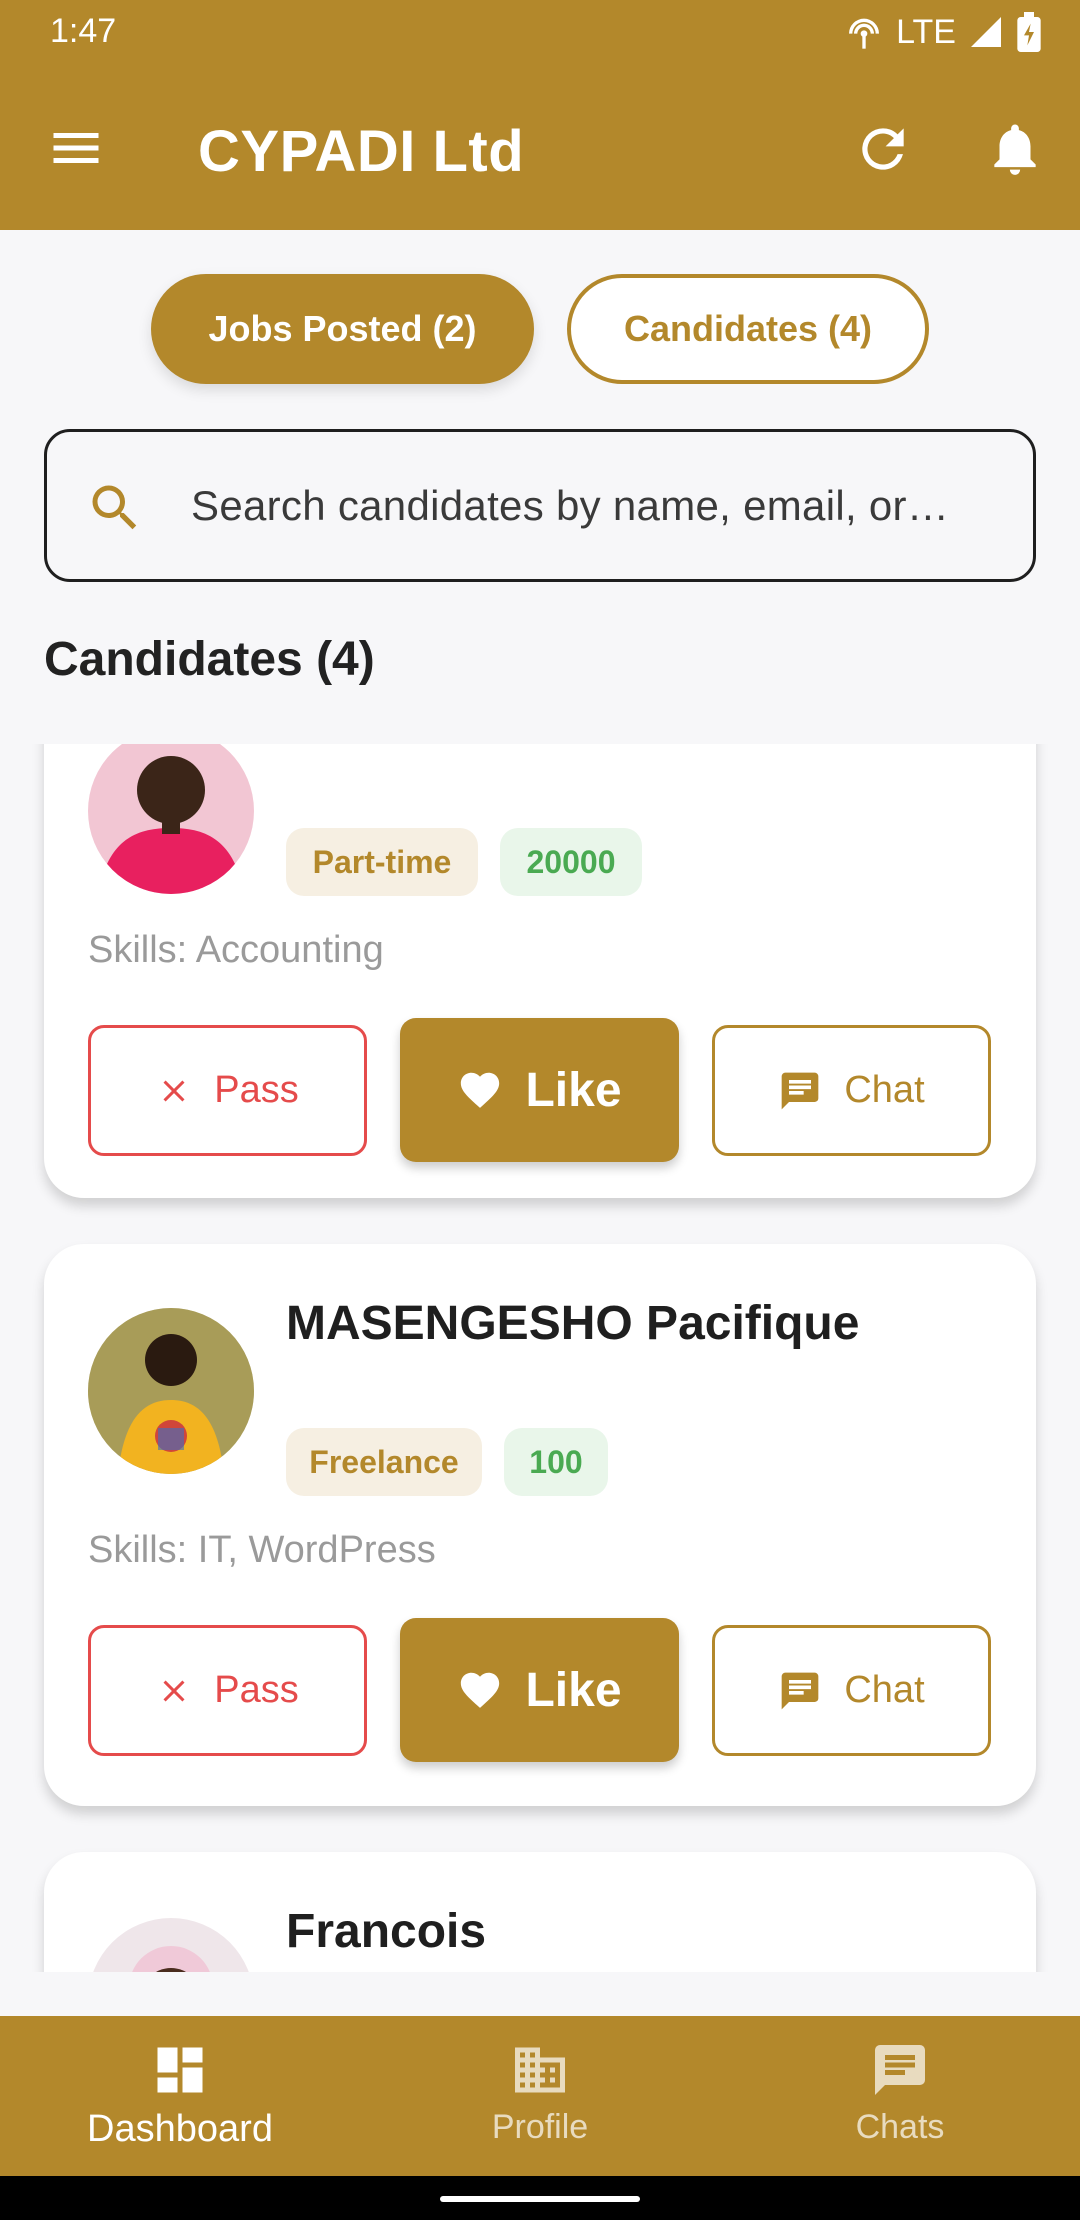 The image size is (1080, 2220). What do you see at coordinates (900, 2070) in the screenshot?
I see `chat-icon` at bounding box center [900, 2070].